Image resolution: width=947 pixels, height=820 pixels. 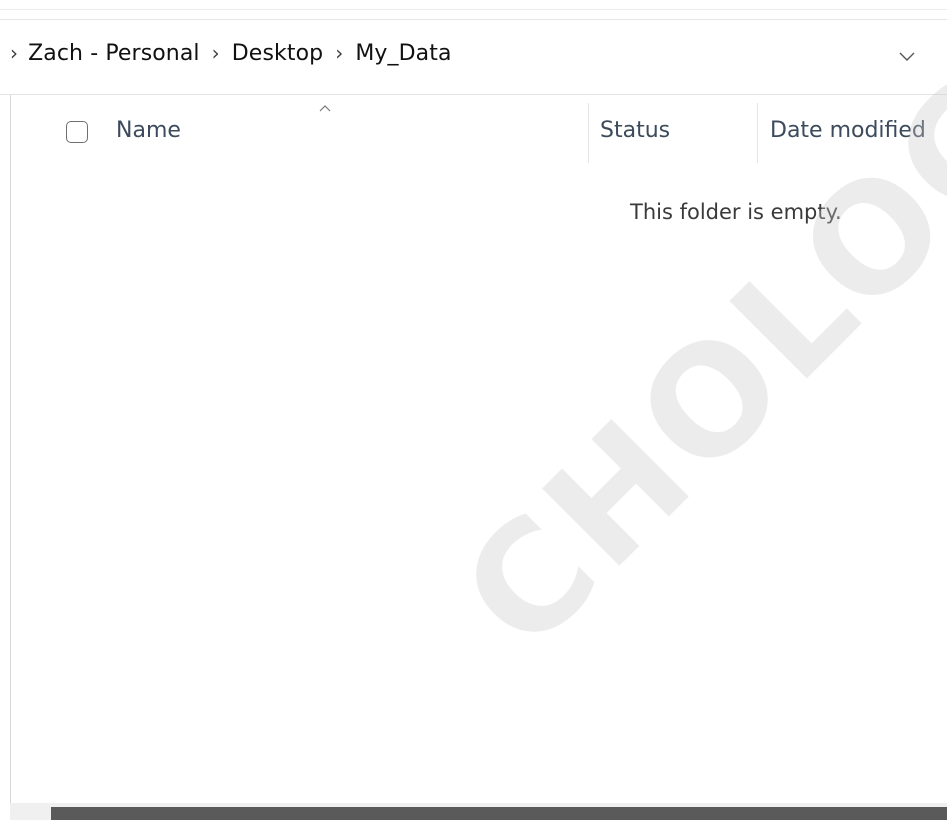 I want to click on column-header-date-modified: Date modified, so click(x=848, y=130).